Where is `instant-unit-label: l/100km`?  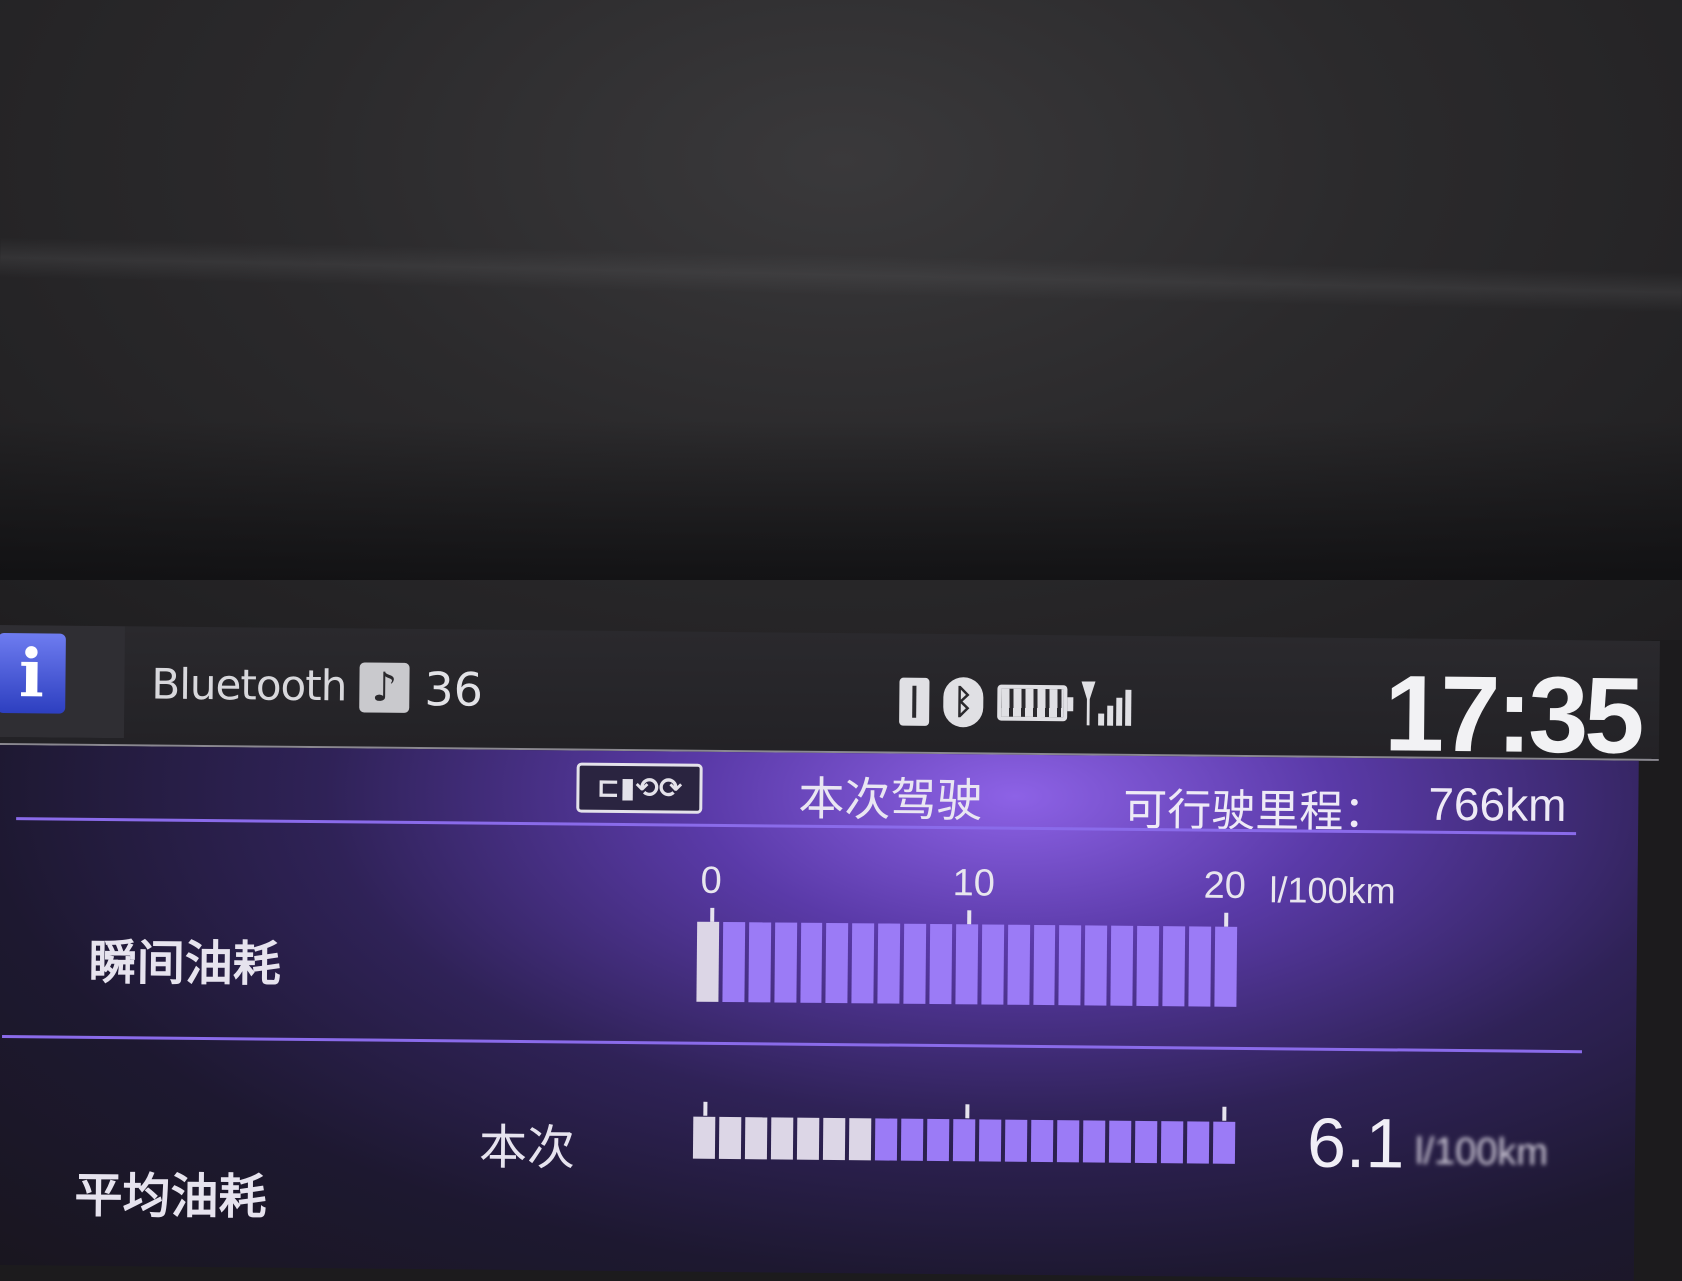 instant-unit-label: l/100km is located at coordinates (1332, 890).